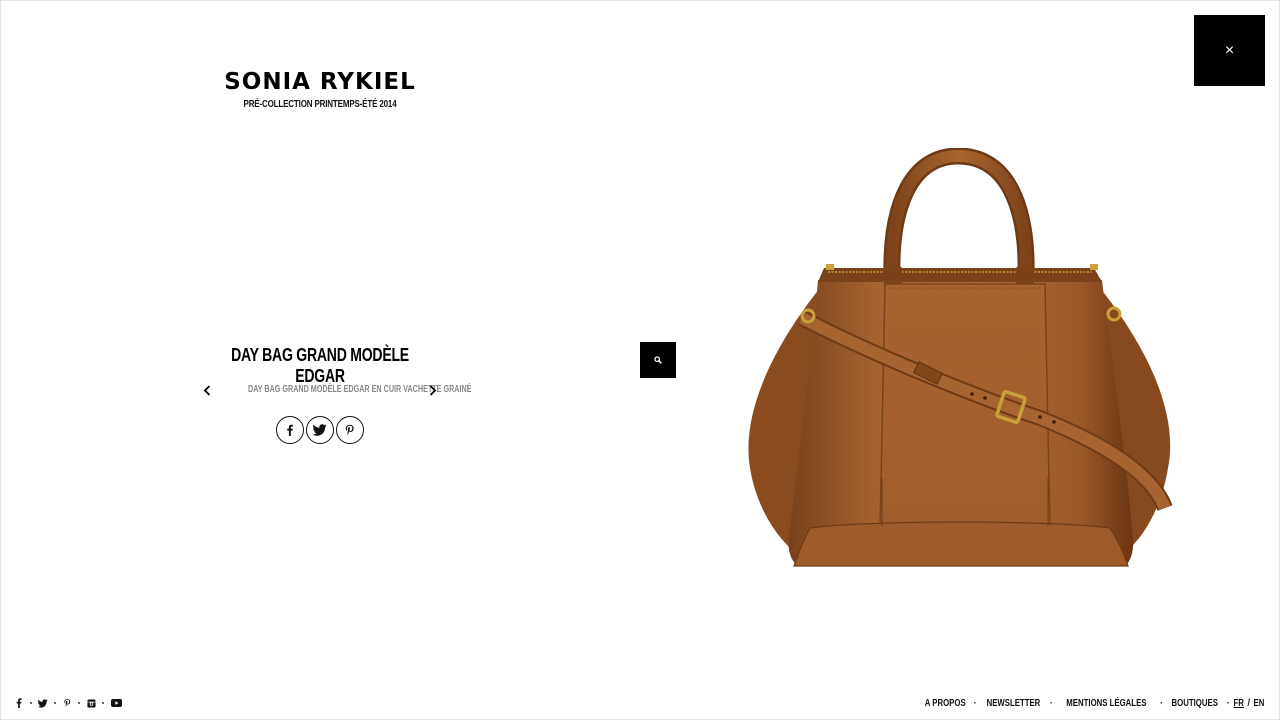 The height and width of the screenshot is (720, 1280). Describe the element at coordinates (945, 703) in the screenshot. I see `footer-link-about: A PROPOS` at that location.